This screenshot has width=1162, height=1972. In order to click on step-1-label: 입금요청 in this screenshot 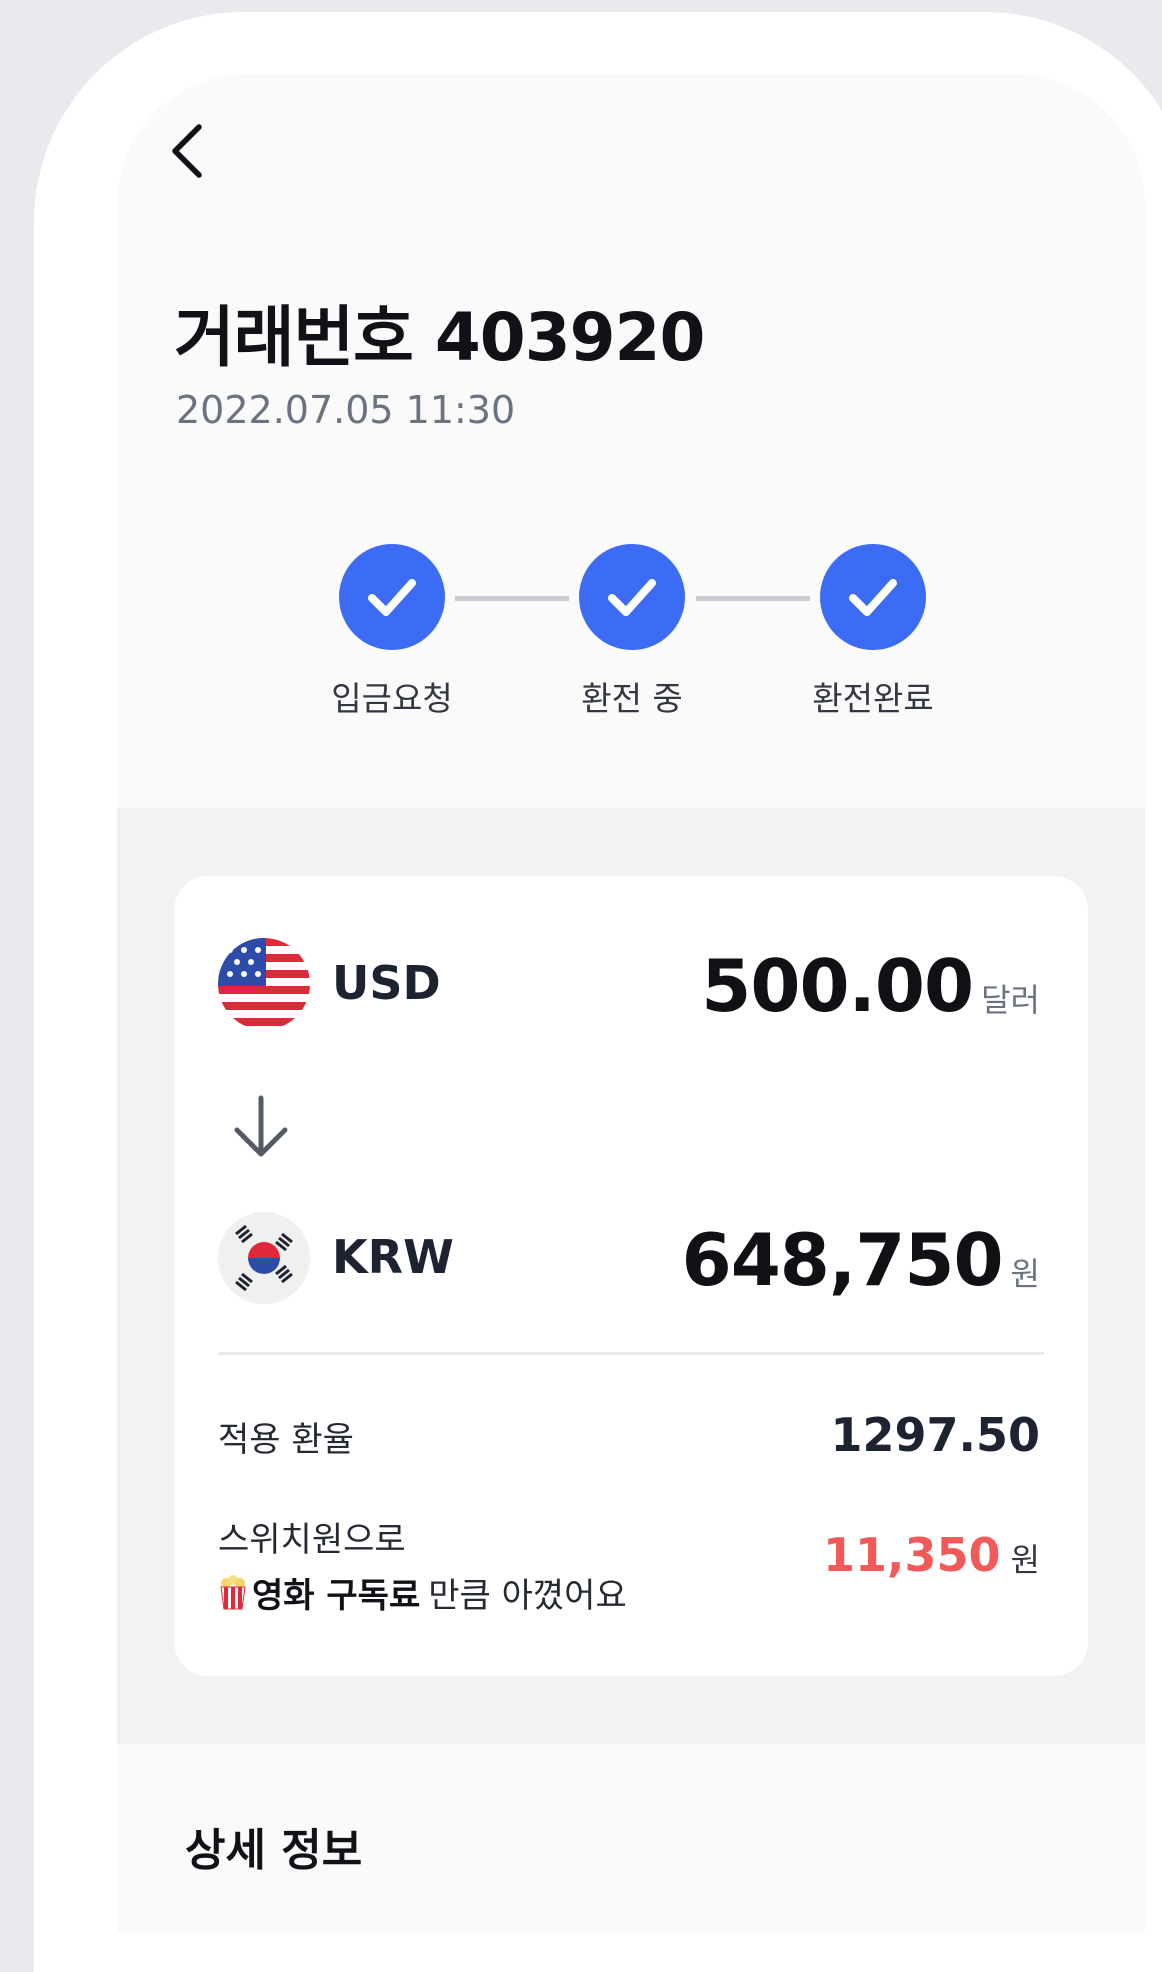, I will do `click(392, 698)`.